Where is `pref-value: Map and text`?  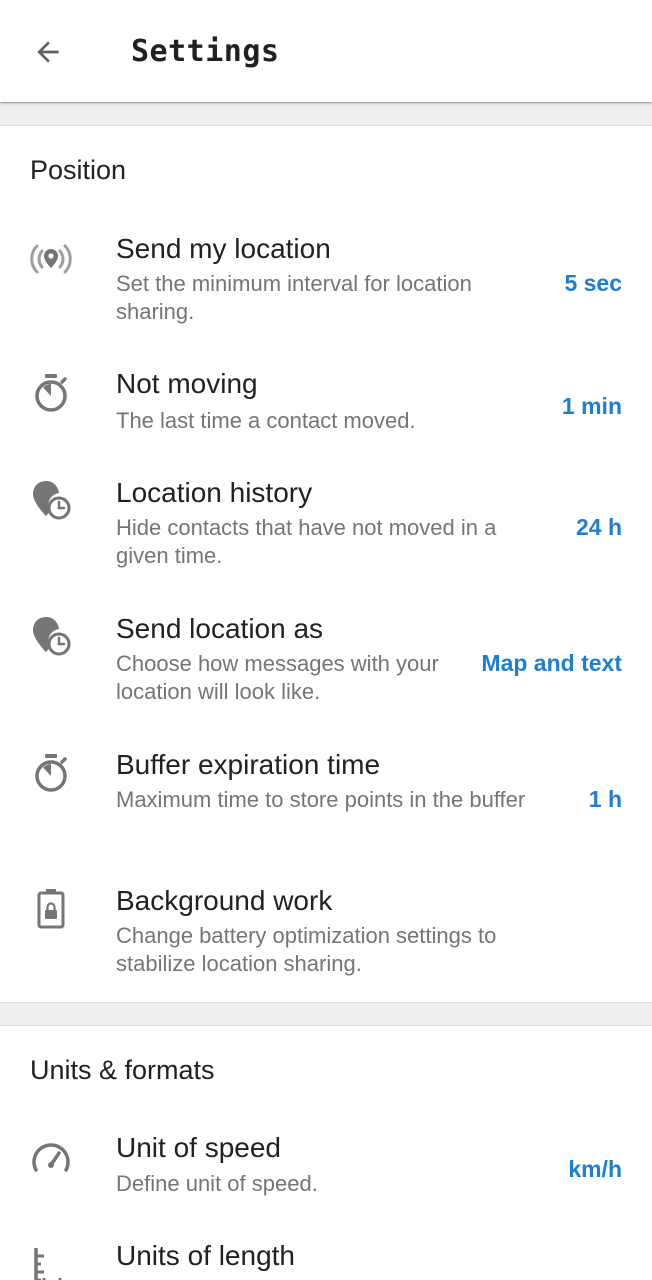 pref-value: Map and text is located at coordinates (551, 663).